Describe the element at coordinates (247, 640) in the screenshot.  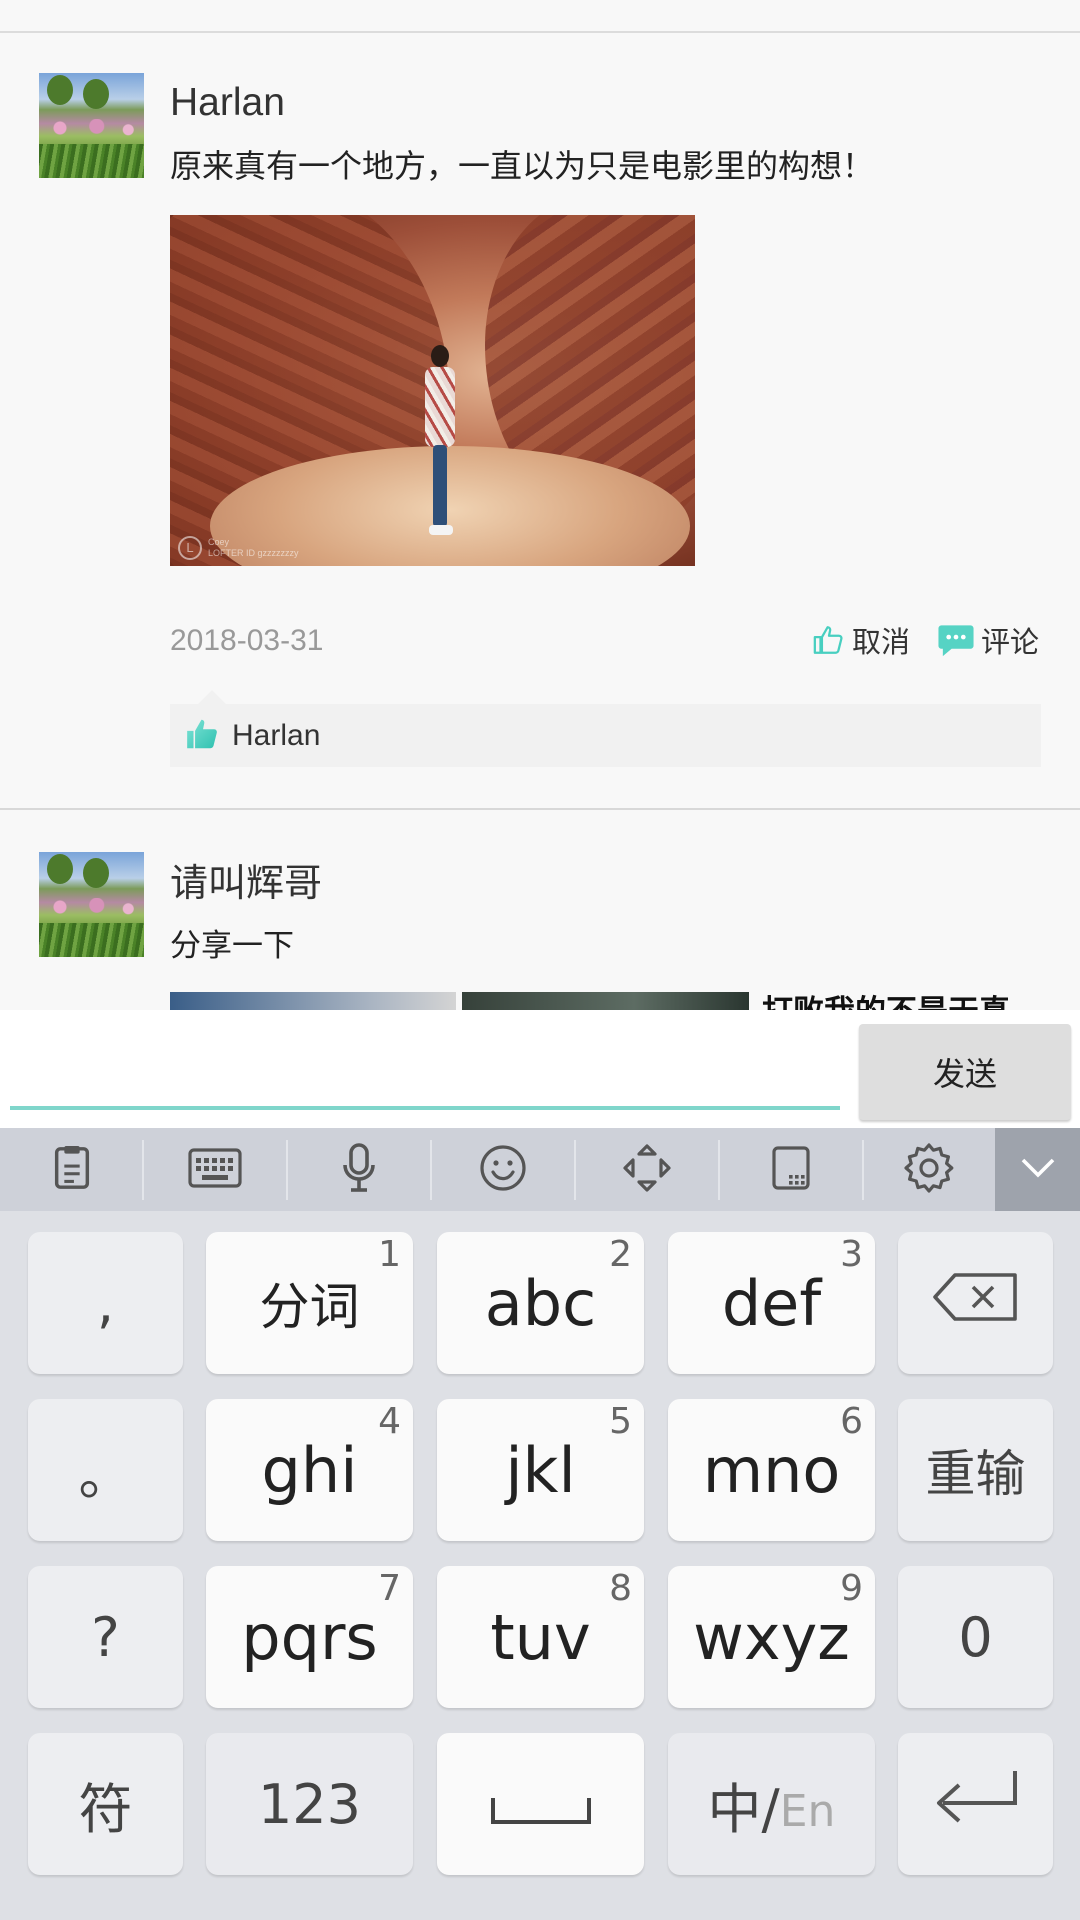
I see `post-date: 2018-03-31` at that location.